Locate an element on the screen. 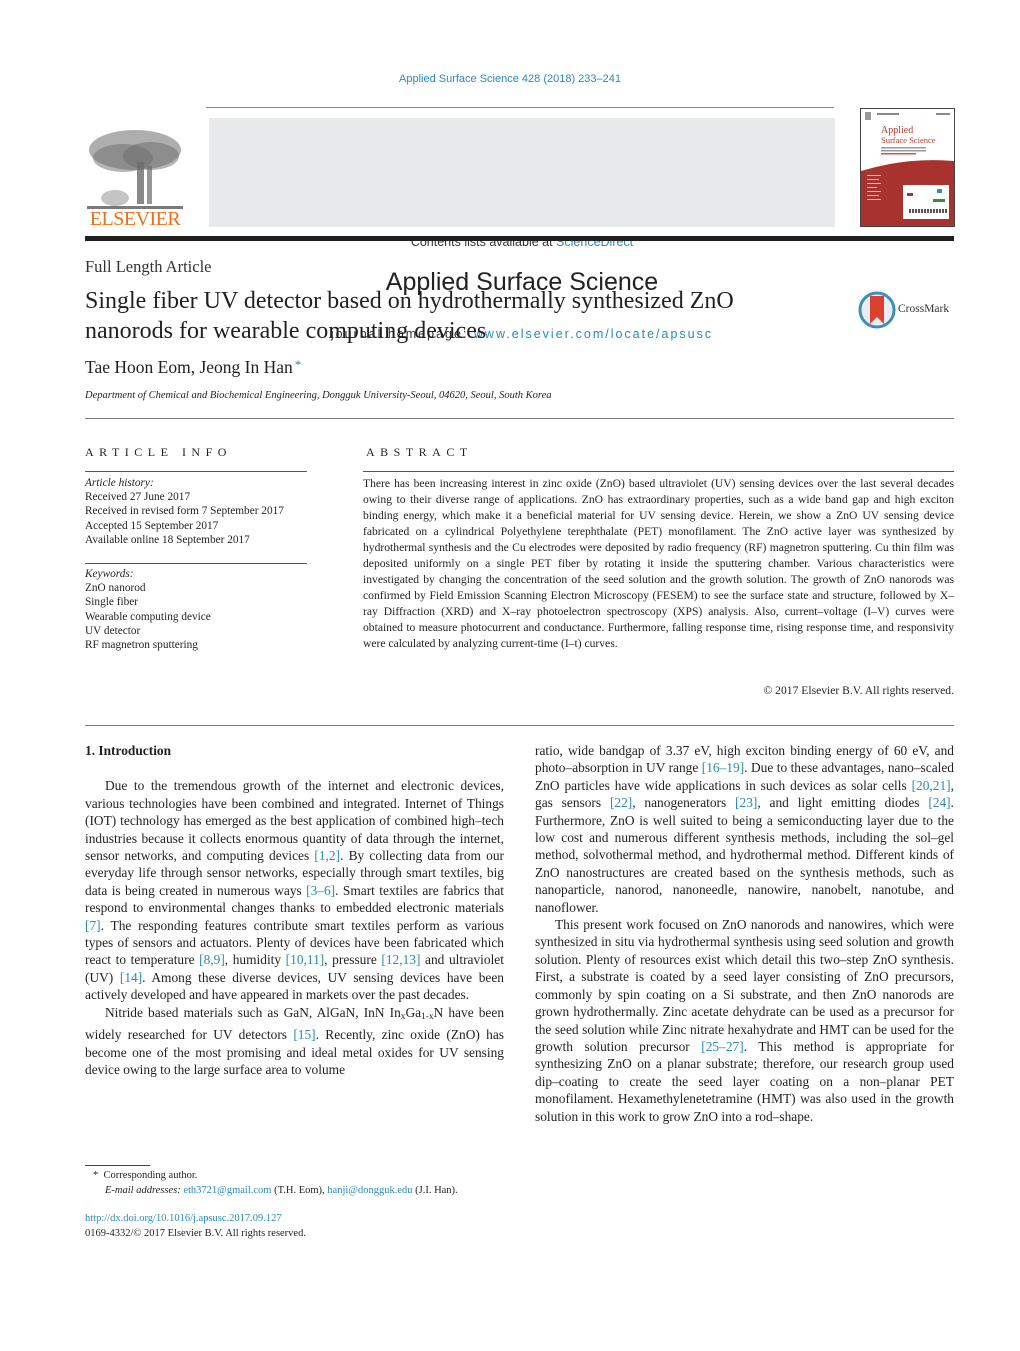  citation-link: [7] is located at coordinates (93, 925).